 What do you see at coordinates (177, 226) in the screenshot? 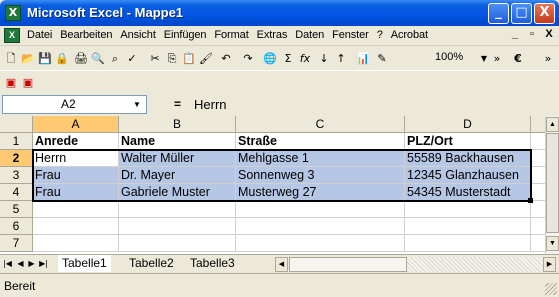
I see `cell-b6` at bounding box center [177, 226].